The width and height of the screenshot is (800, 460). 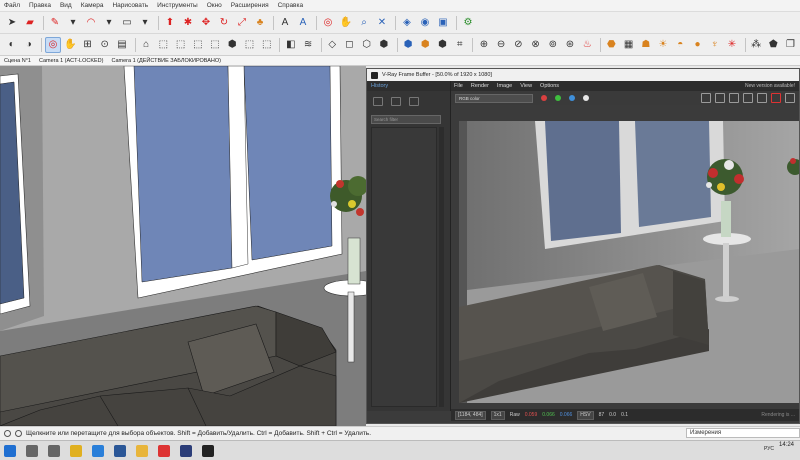 What do you see at coordinates (214, 45) in the screenshot?
I see `top-view-icon: ⬚` at bounding box center [214, 45].